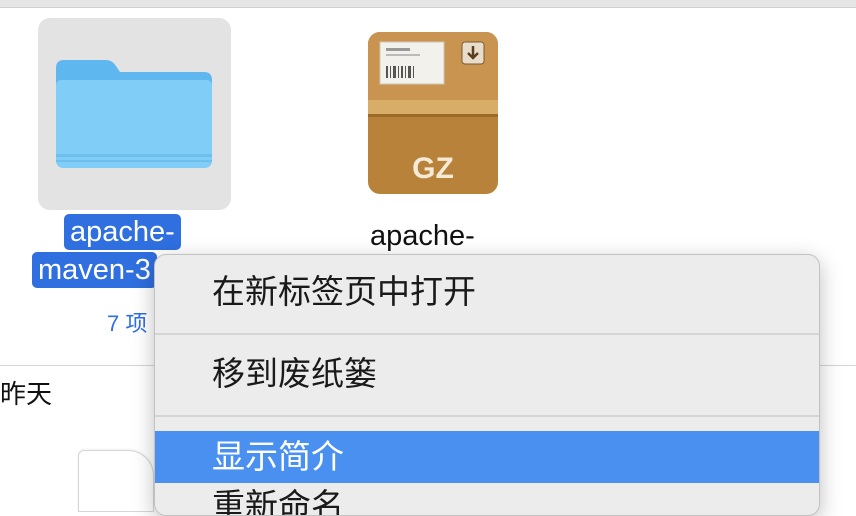  Describe the element at coordinates (487, 457) in the screenshot. I see `menu-item-get-info: 显示简介` at that location.